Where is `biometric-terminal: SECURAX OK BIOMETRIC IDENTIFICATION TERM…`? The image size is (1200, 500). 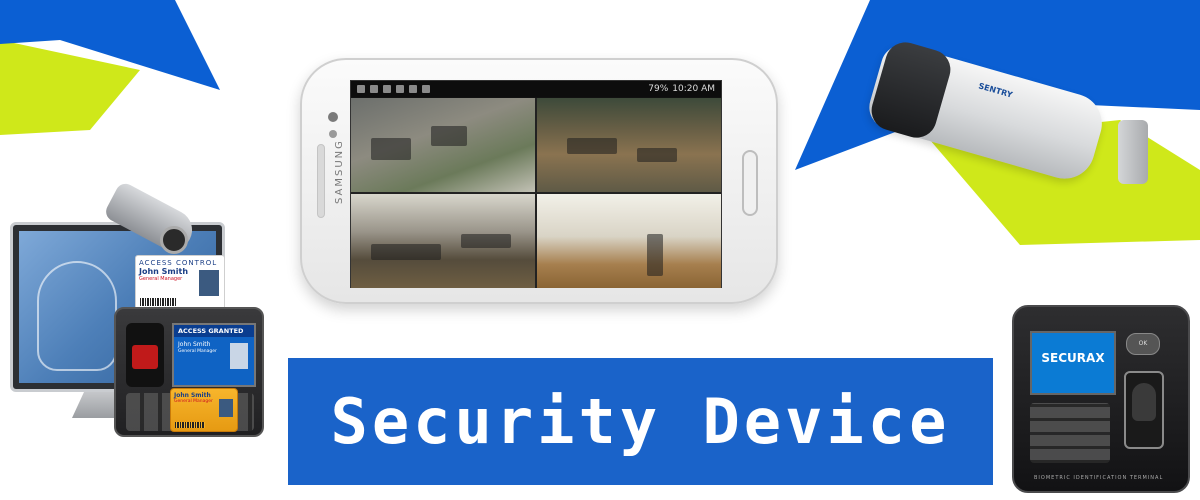
biometric-terminal: SECURAX OK BIOMETRIC IDENTIFICATION TERM… is located at coordinates (1101, 399).